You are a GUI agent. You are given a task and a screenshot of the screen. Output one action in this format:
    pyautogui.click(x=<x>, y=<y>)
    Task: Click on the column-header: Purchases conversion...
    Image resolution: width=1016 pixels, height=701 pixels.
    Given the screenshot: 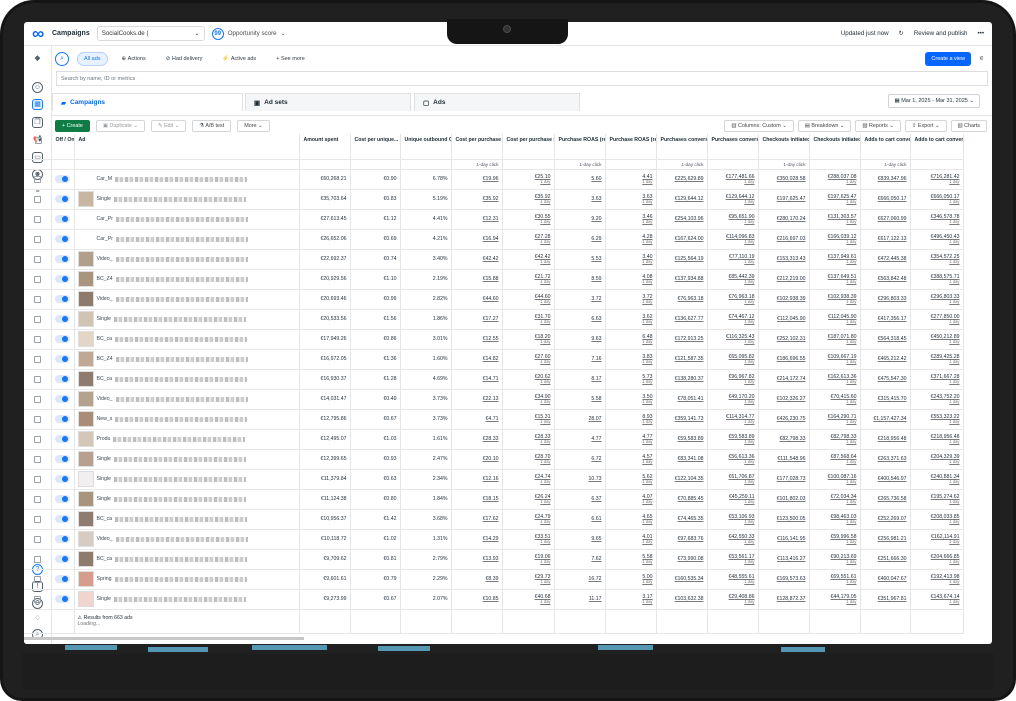 What is the action you would take?
    pyautogui.click(x=733, y=147)
    